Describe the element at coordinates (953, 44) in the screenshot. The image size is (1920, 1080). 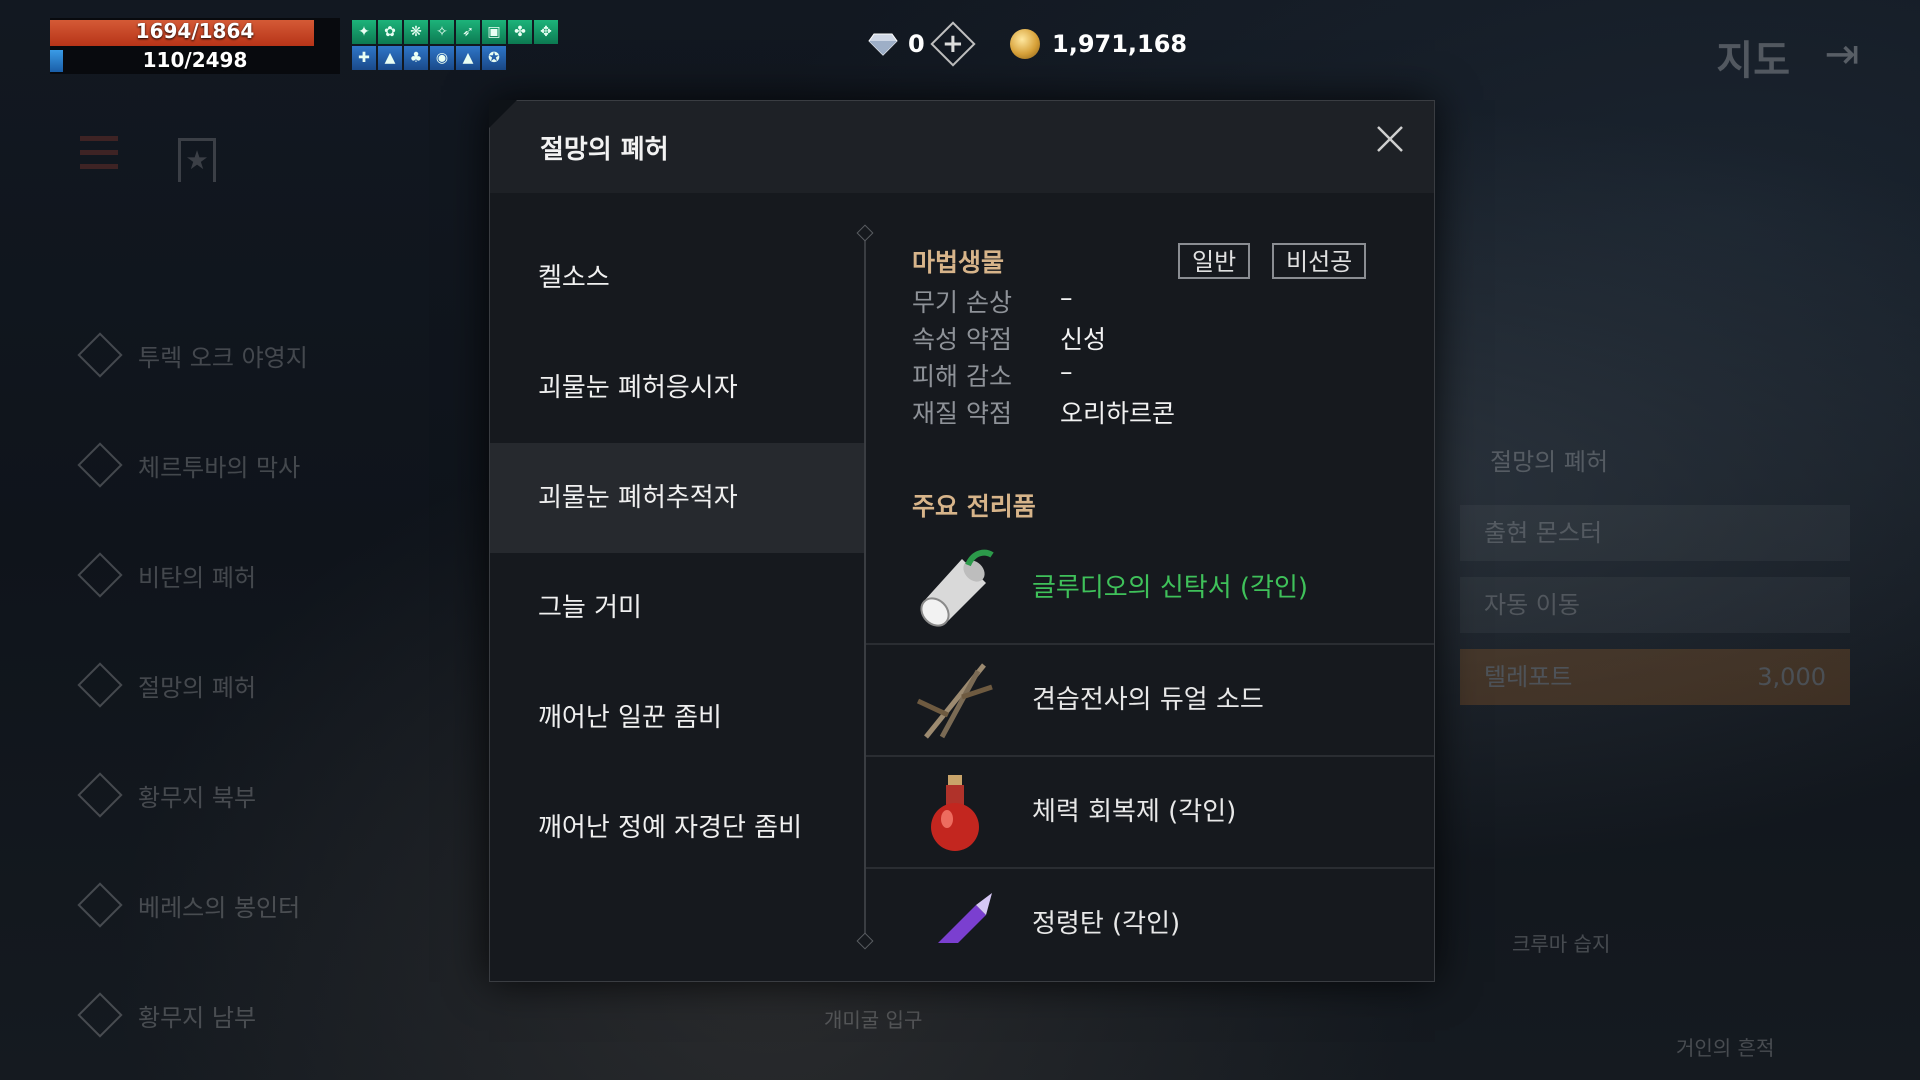
I see `add-currency-plus-icon: +` at that location.